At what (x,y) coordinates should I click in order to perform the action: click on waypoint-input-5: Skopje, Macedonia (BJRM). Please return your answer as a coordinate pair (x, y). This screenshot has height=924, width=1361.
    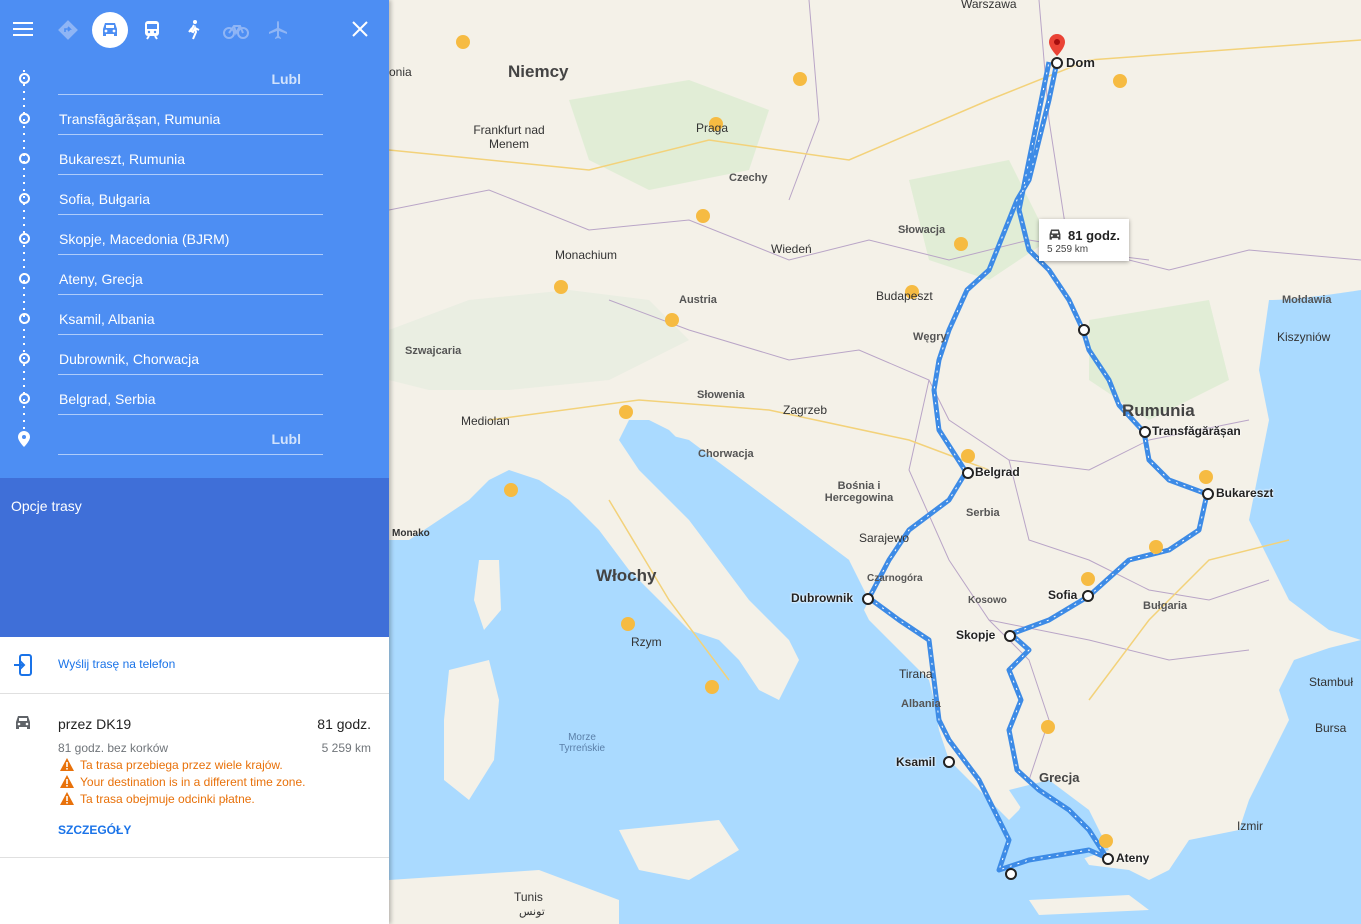
    Looking at the image, I should click on (190, 235).